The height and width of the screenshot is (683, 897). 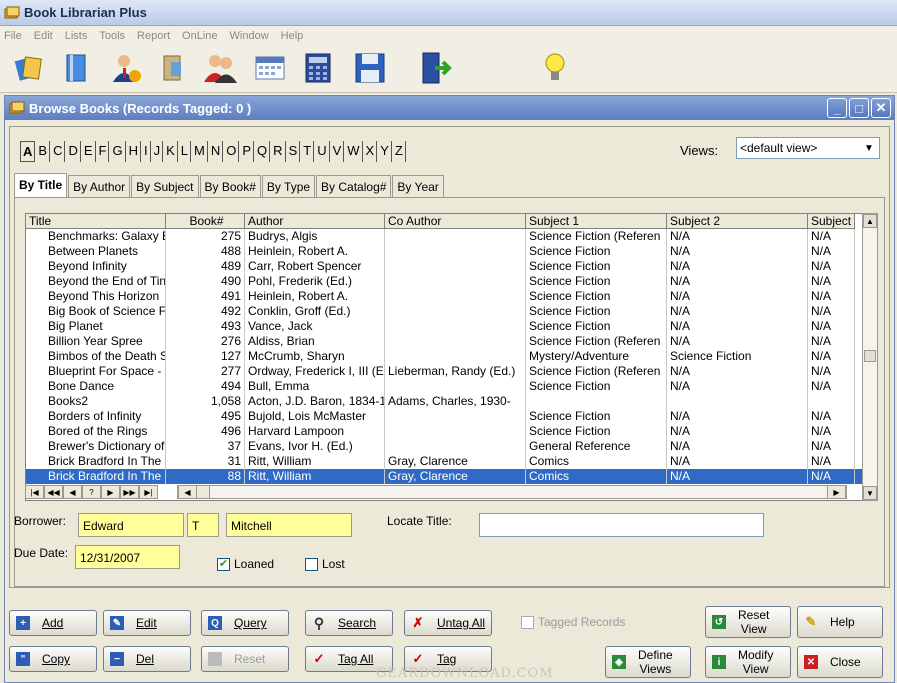 What do you see at coordinates (73, 151) in the screenshot?
I see `alpha-letter-d: D` at bounding box center [73, 151].